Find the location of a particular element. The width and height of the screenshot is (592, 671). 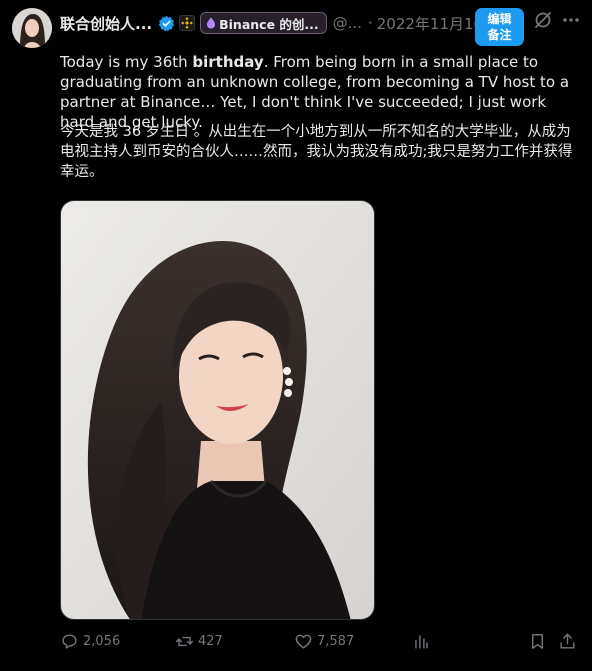

edit-note-button: 编辑 备注 is located at coordinates (499, 27).